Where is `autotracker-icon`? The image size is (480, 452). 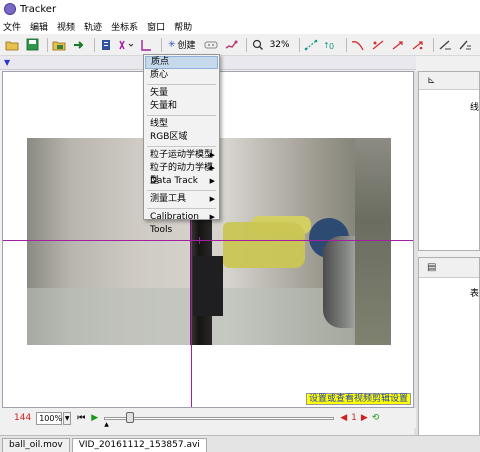 autotracker-icon is located at coordinates (418, 45).